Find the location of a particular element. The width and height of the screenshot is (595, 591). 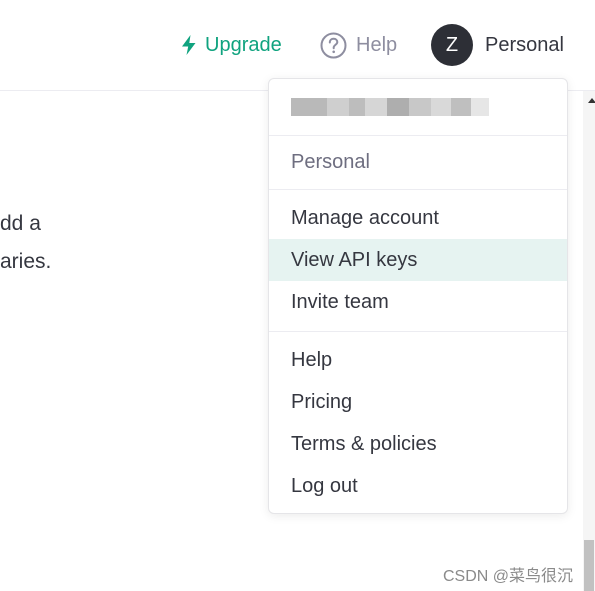

menu-item-log-out: Log out is located at coordinates (418, 486).